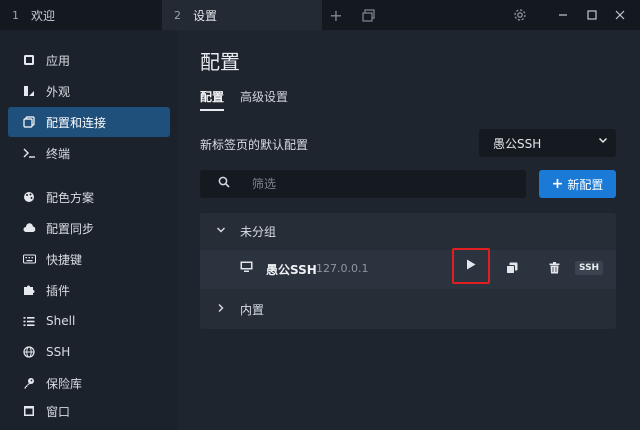 The height and width of the screenshot is (430, 640). Describe the element at coordinates (29, 411) in the screenshot. I see `window-icon` at that location.